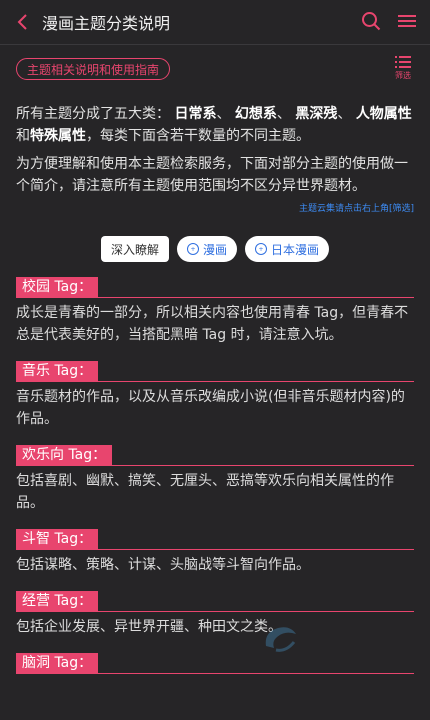 This screenshot has width=430, height=720. I want to click on tag-description: 音乐题材的作品，以及从音乐改编成小说(但非音乐题材内容)的作品。, so click(210, 408).